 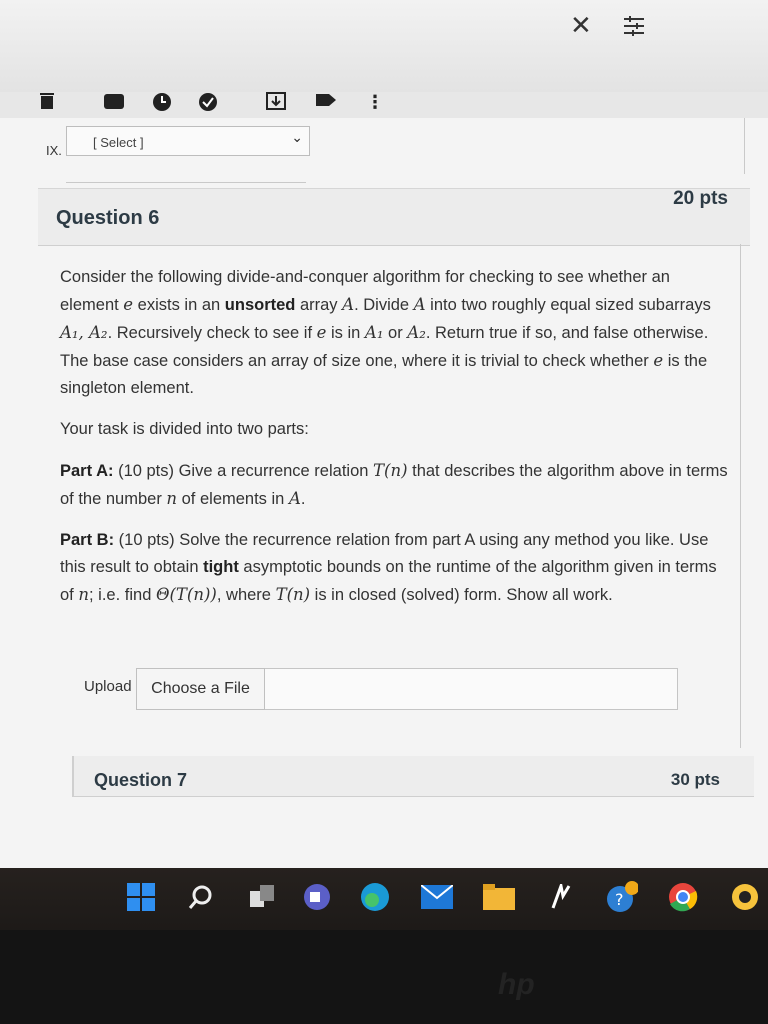 What do you see at coordinates (47, 103) in the screenshot?
I see `trash-icon` at bounding box center [47, 103].